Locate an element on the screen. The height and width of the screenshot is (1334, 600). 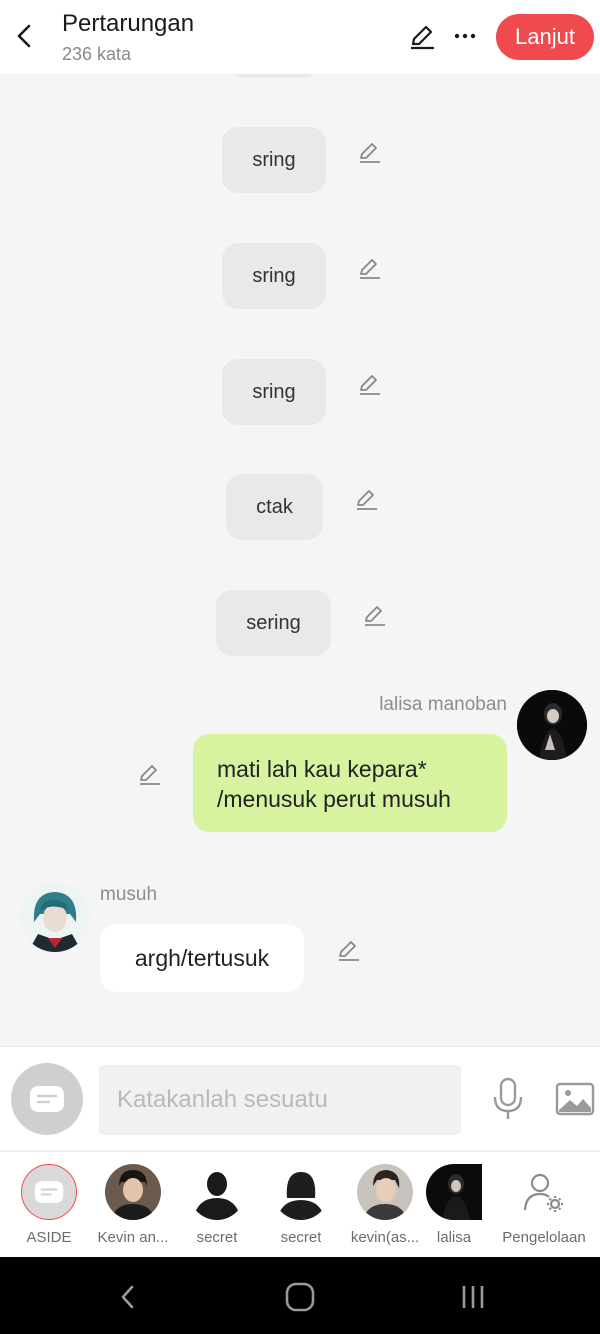
character-label: lalisa is located at coordinates (454, 1237).